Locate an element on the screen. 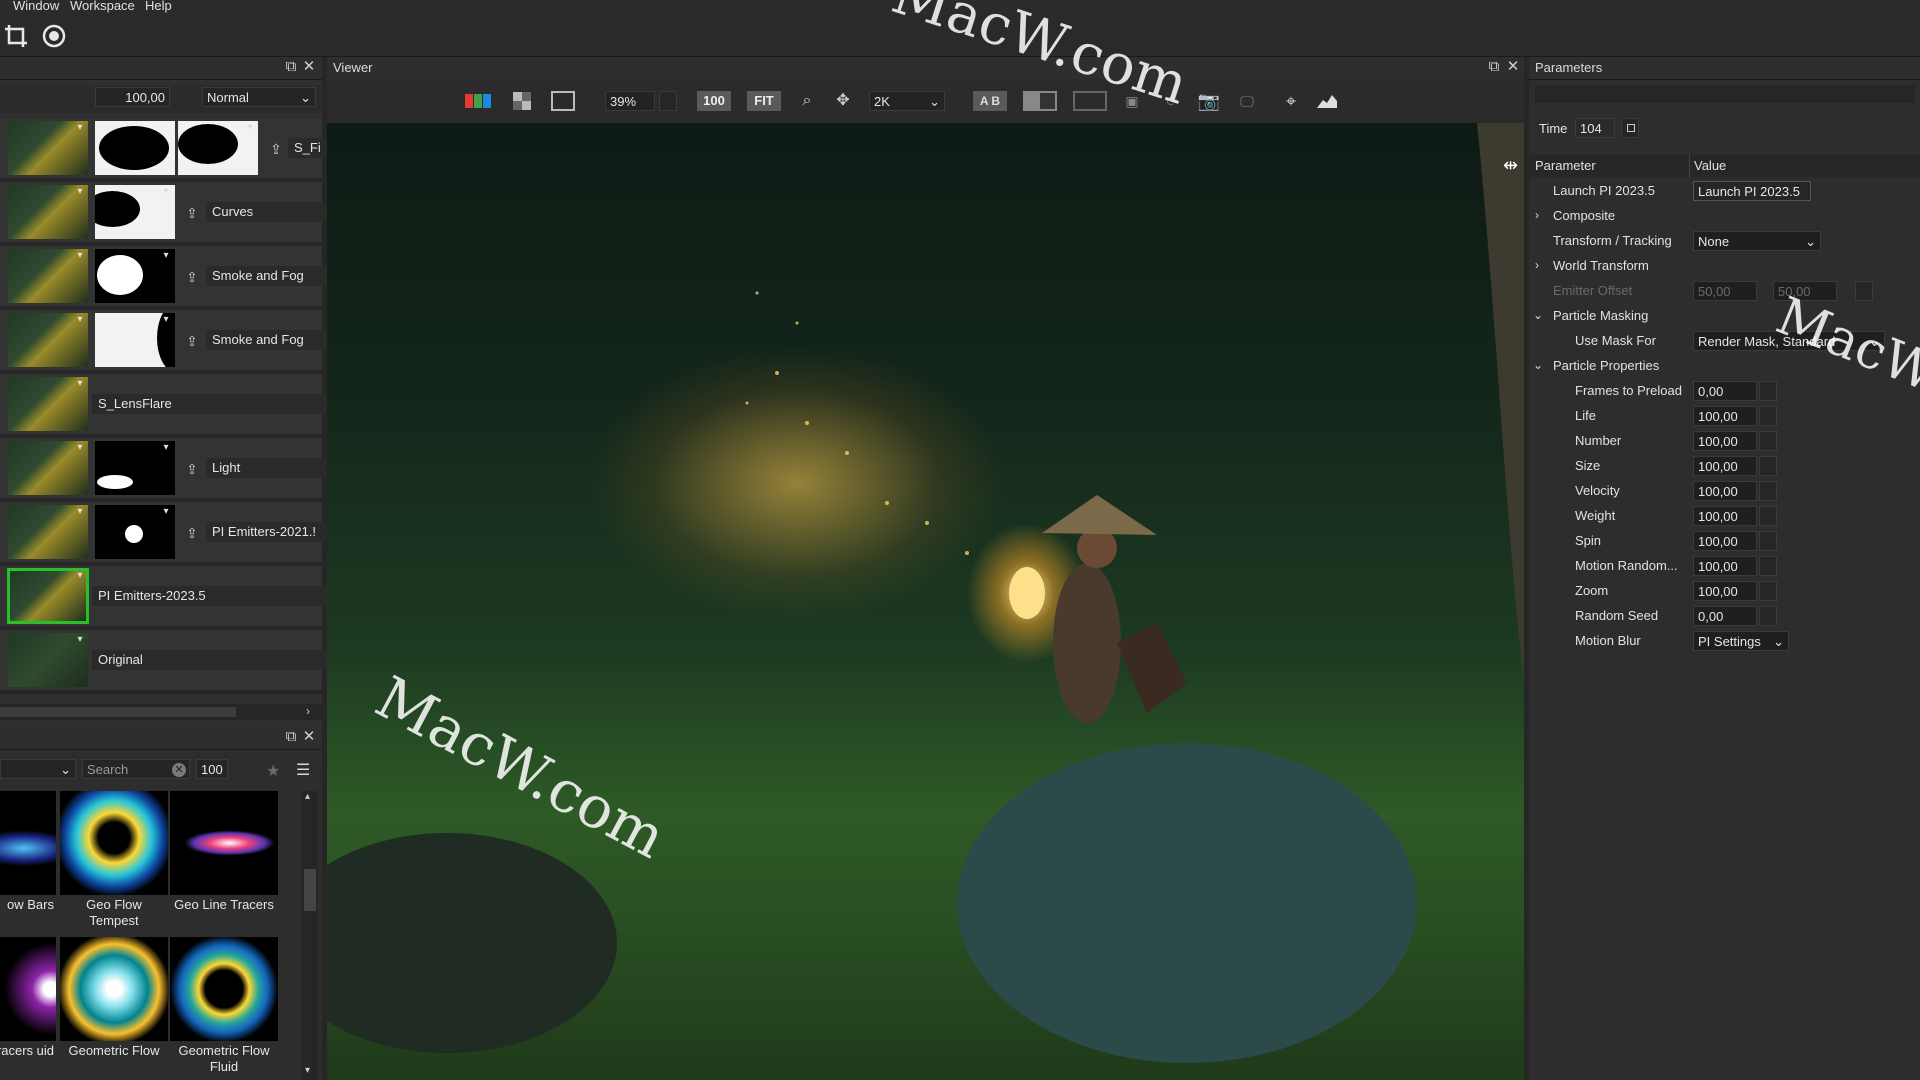  split-view-icon is located at coordinates (1040, 101).